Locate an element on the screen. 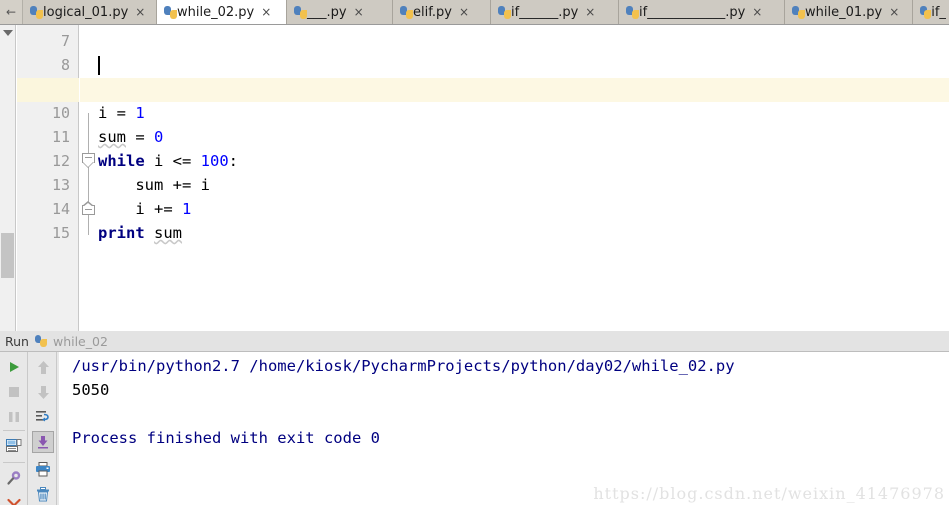 The height and width of the screenshot is (505, 949). arrow-down-icon is located at coordinates (43, 392).